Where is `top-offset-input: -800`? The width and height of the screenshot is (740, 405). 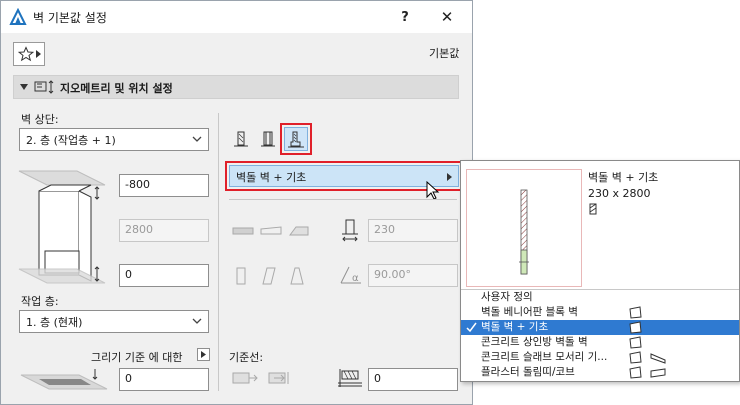
top-offset-input: -800 is located at coordinates (164, 185).